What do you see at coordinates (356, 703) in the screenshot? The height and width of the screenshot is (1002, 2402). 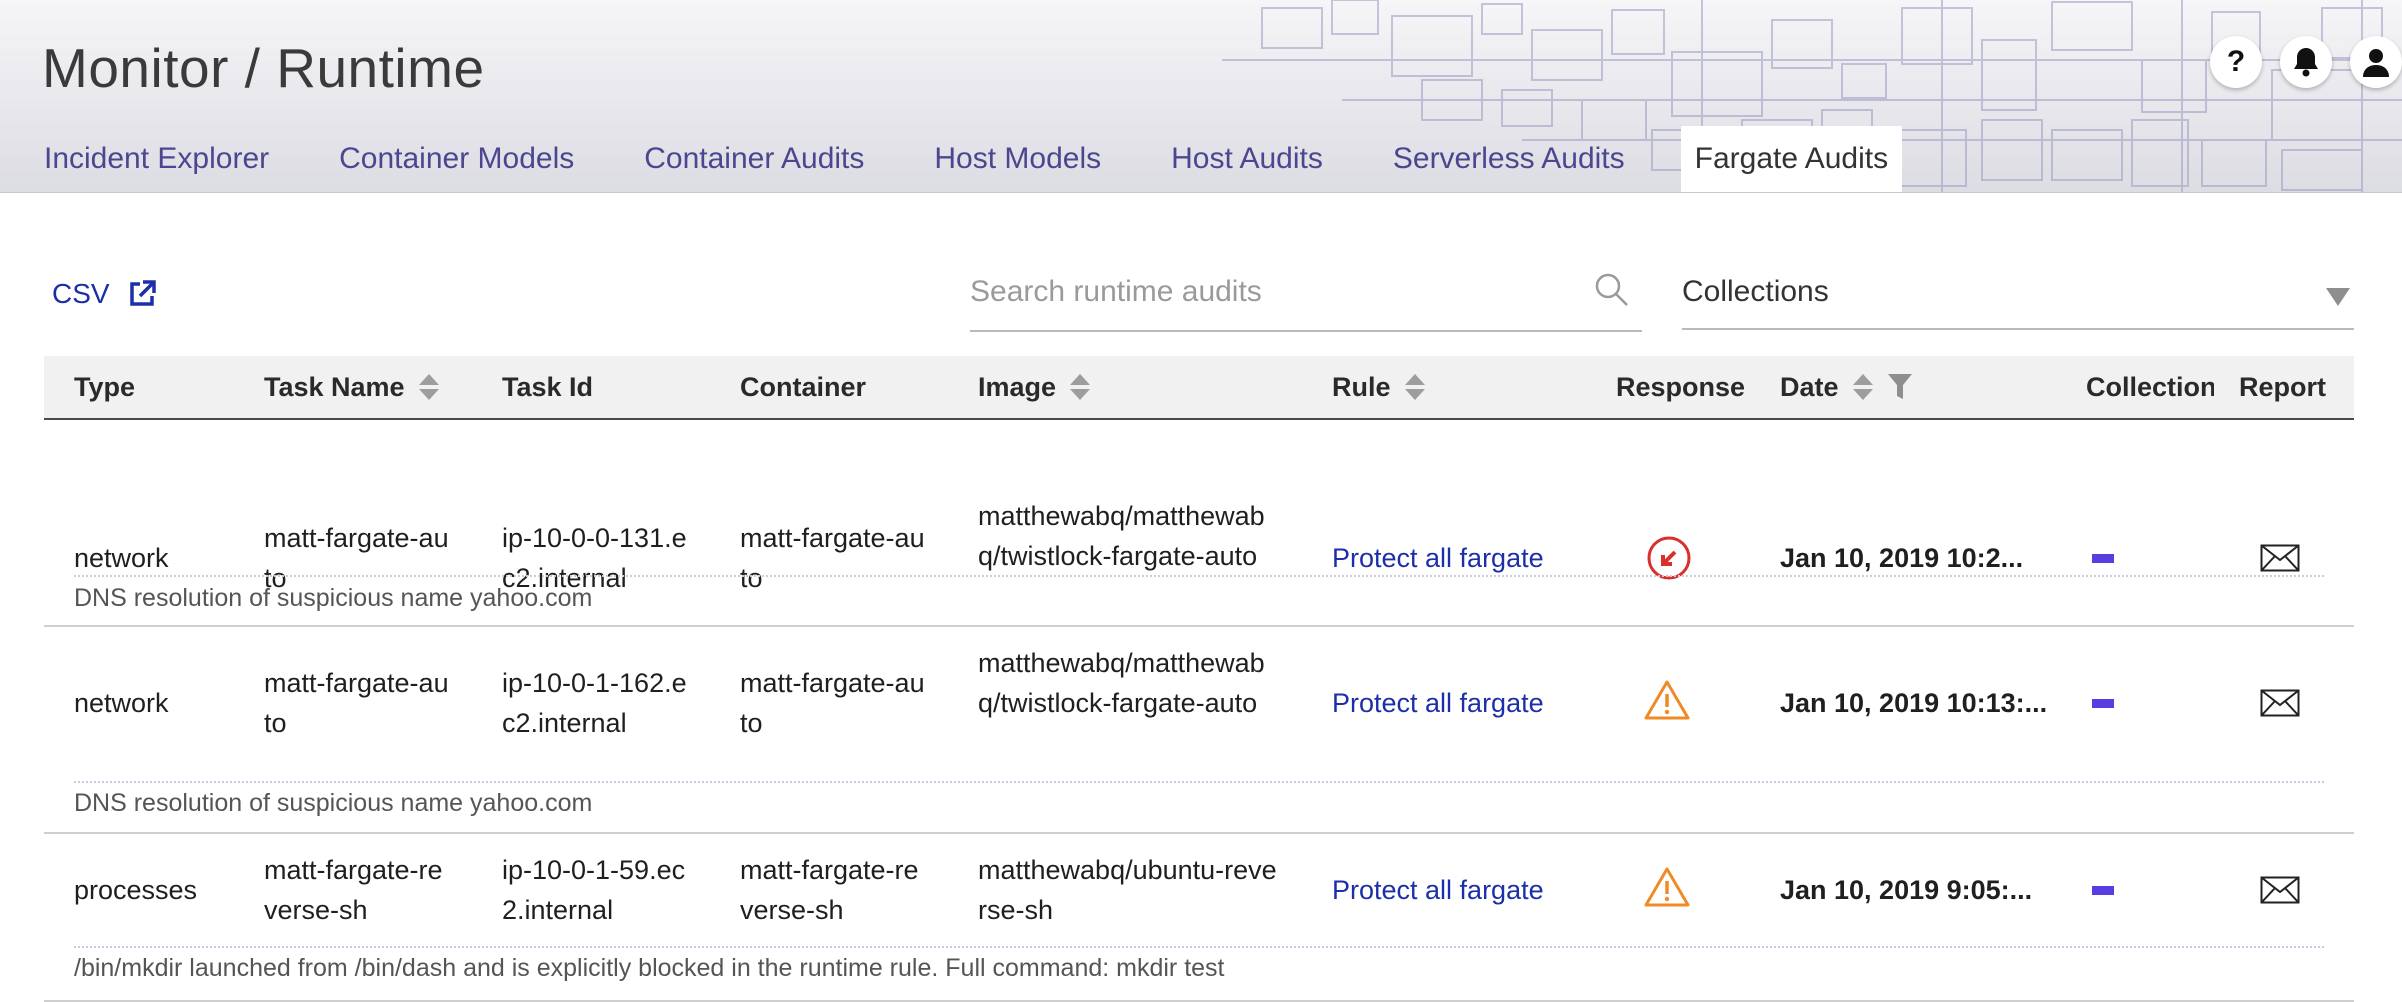 I see `cell-task-name: matt-fargate-auto` at bounding box center [356, 703].